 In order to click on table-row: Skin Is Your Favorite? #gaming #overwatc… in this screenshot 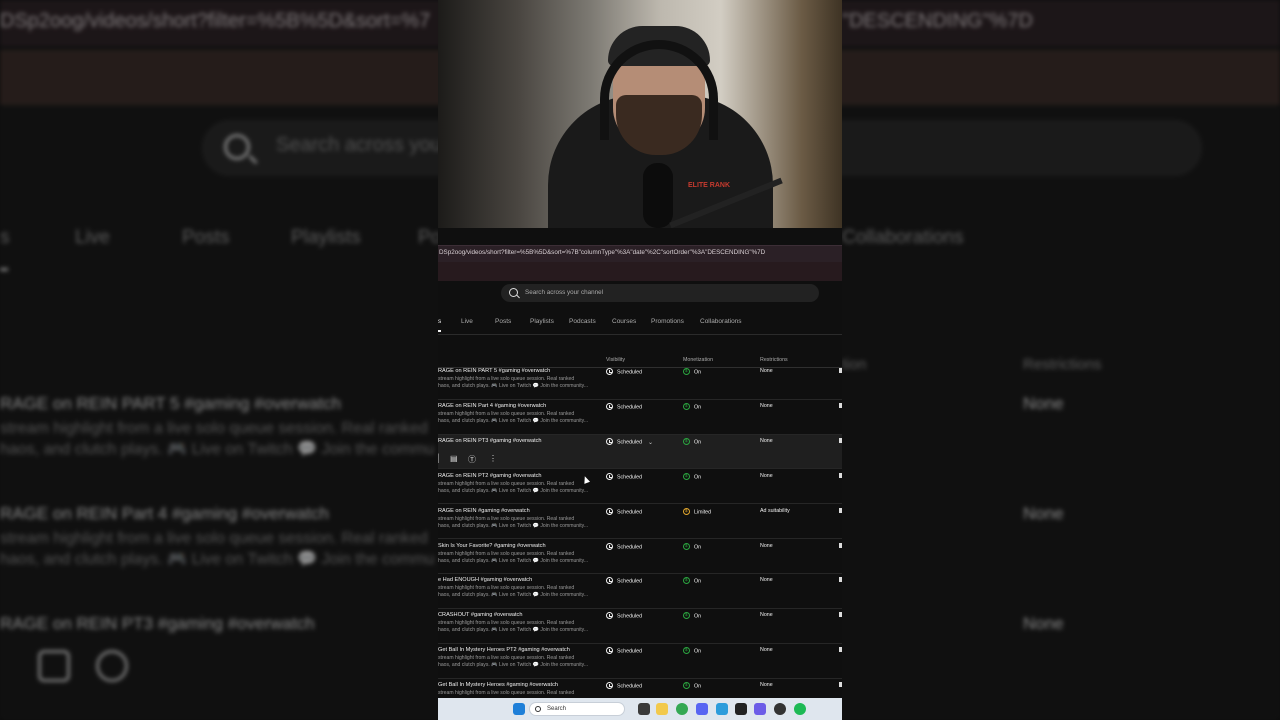, I will do `click(640, 556)`.